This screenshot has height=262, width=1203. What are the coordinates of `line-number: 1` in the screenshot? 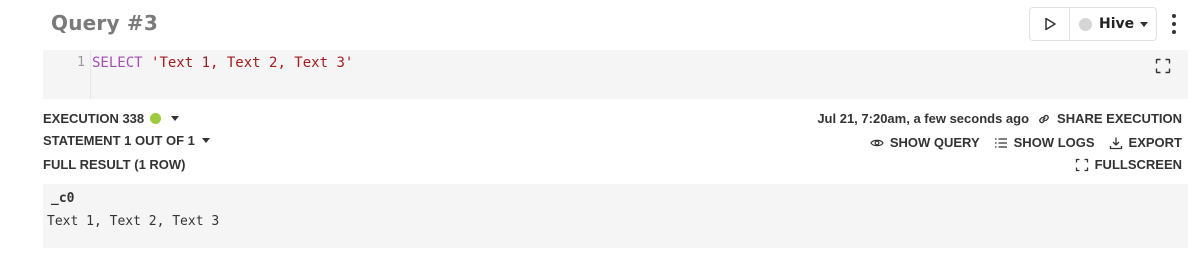 It's located at (81, 62).